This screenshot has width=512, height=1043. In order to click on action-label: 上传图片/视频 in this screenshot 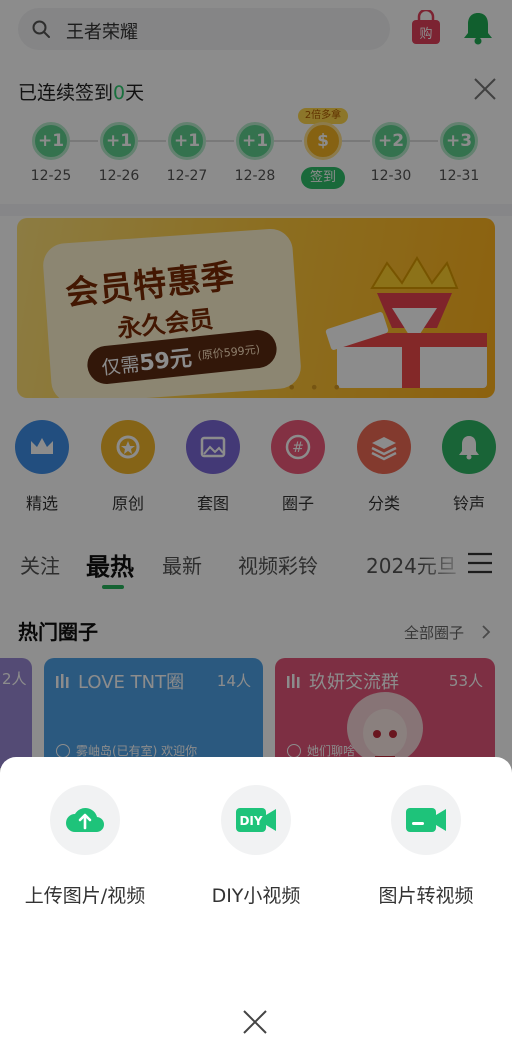, I will do `click(85, 896)`.